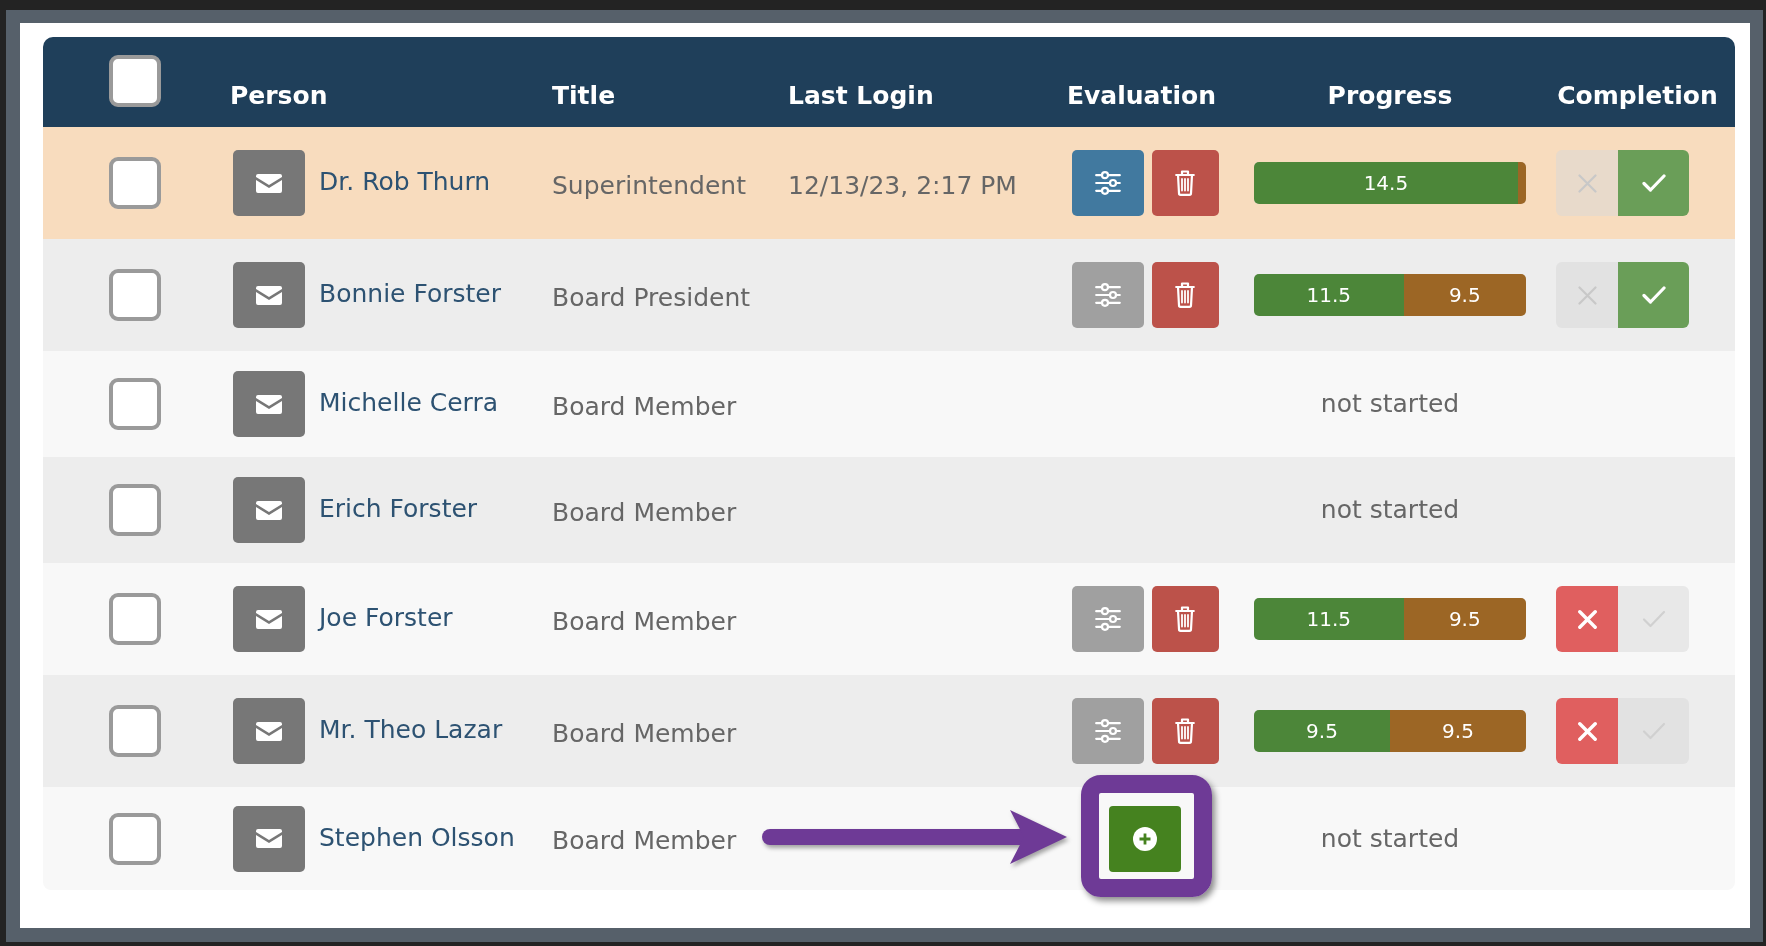 The image size is (1766, 946). What do you see at coordinates (408, 403) in the screenshot?
I see `person-name: Michelle Cerra` at bounding box center [408, 403].